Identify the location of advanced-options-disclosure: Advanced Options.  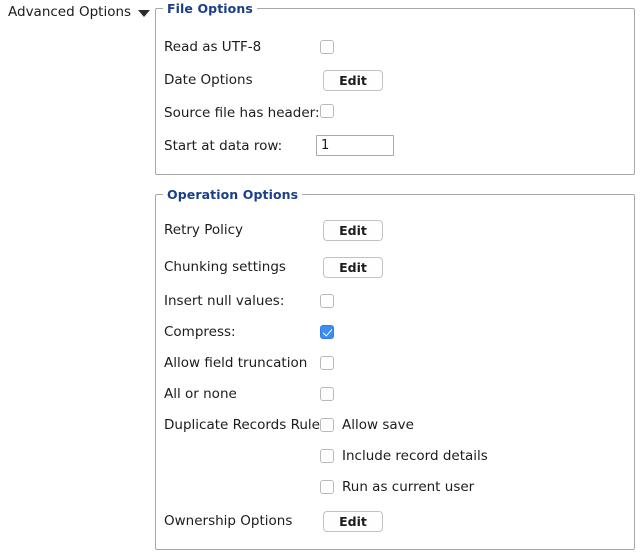
(79, 12).